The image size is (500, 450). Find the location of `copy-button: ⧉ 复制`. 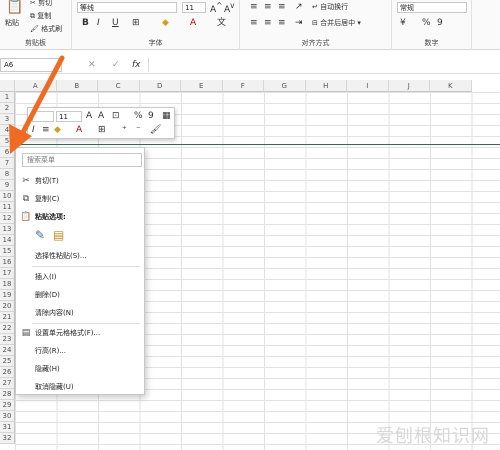

copy-button: ⧉ 复制 is located at coordinates (40, 16).